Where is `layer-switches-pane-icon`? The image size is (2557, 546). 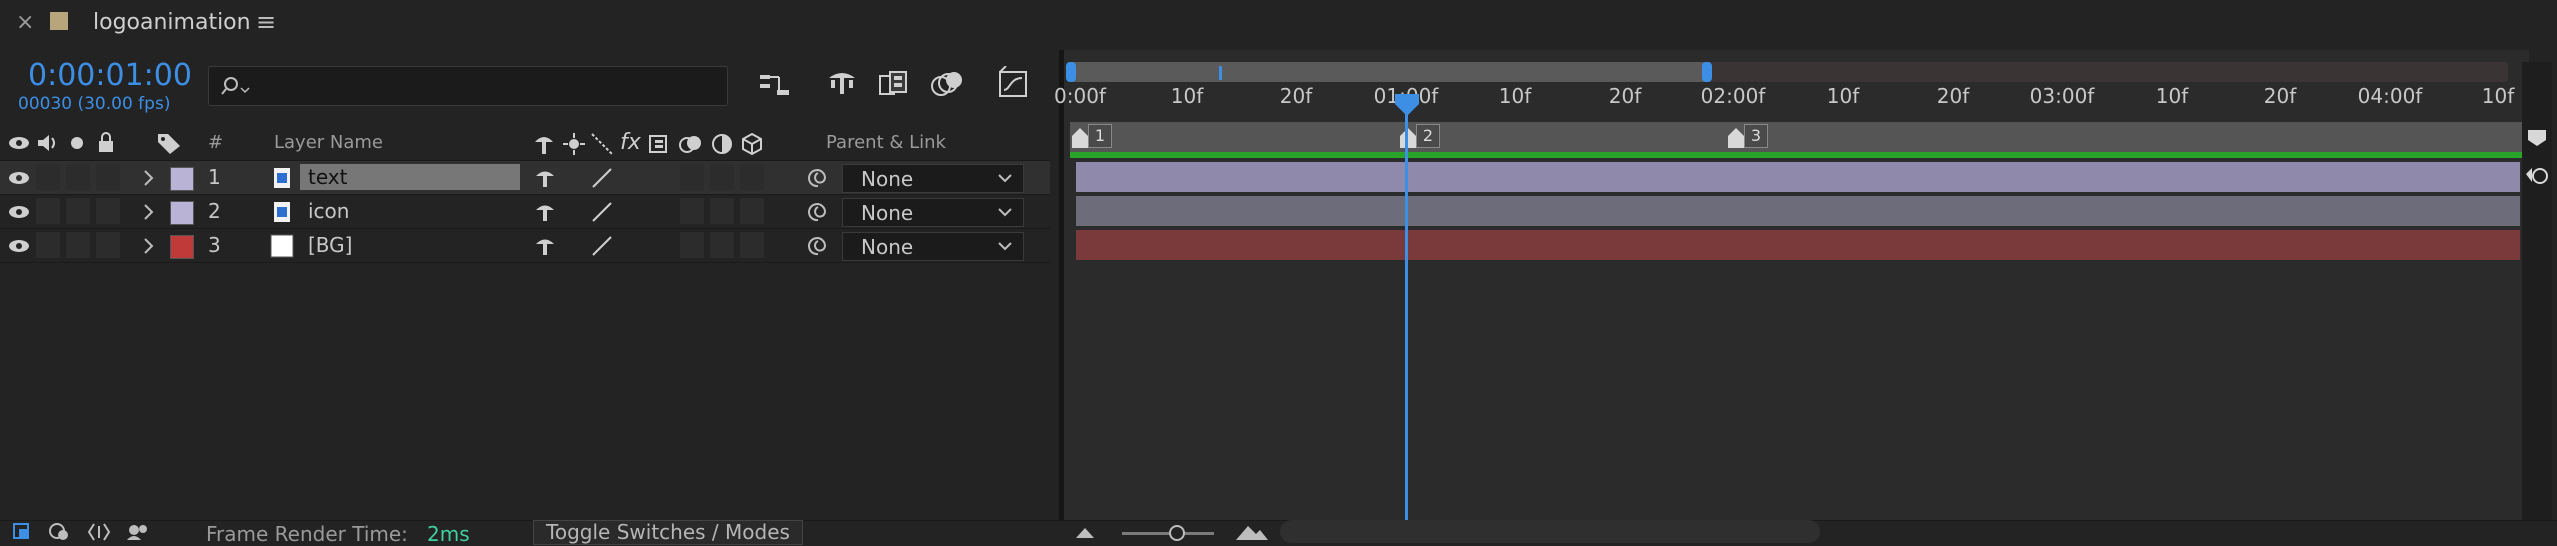
layer-switches-pane-icon is located at coordinates (23, 532).